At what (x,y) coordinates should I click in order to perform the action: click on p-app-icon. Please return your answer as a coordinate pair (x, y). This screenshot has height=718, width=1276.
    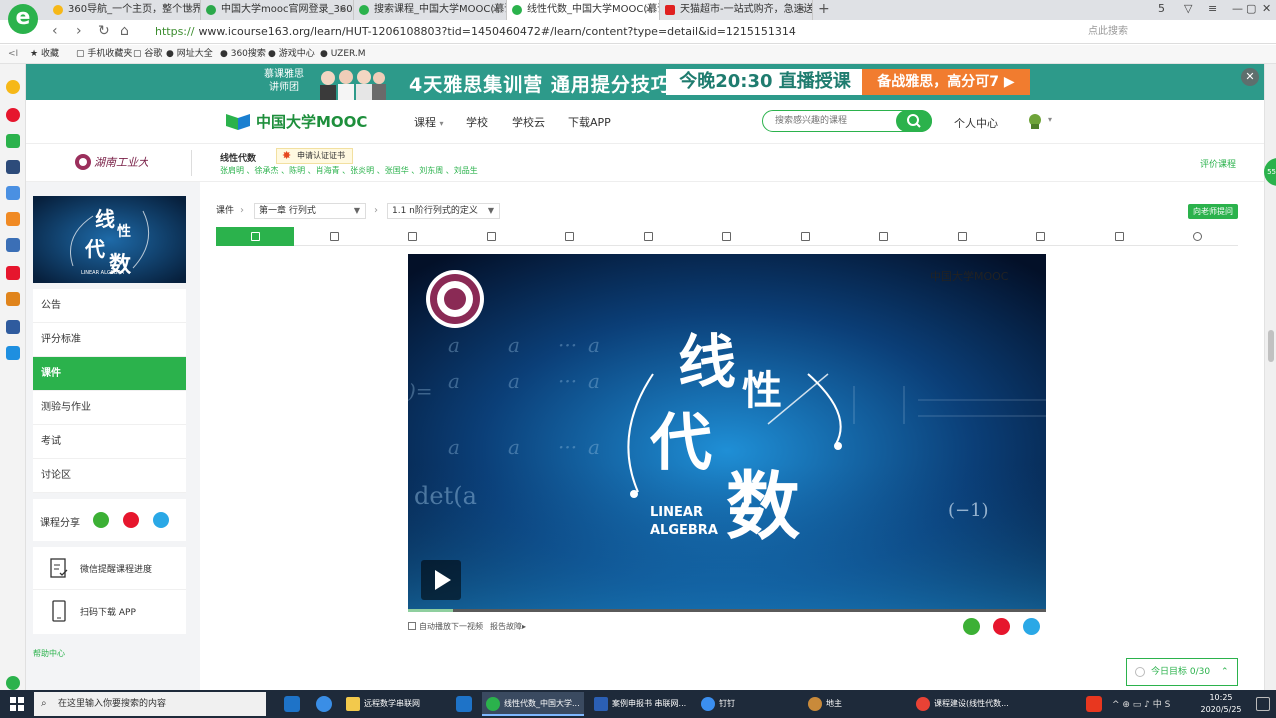
    Looking at the image, I should click on (13, 353).